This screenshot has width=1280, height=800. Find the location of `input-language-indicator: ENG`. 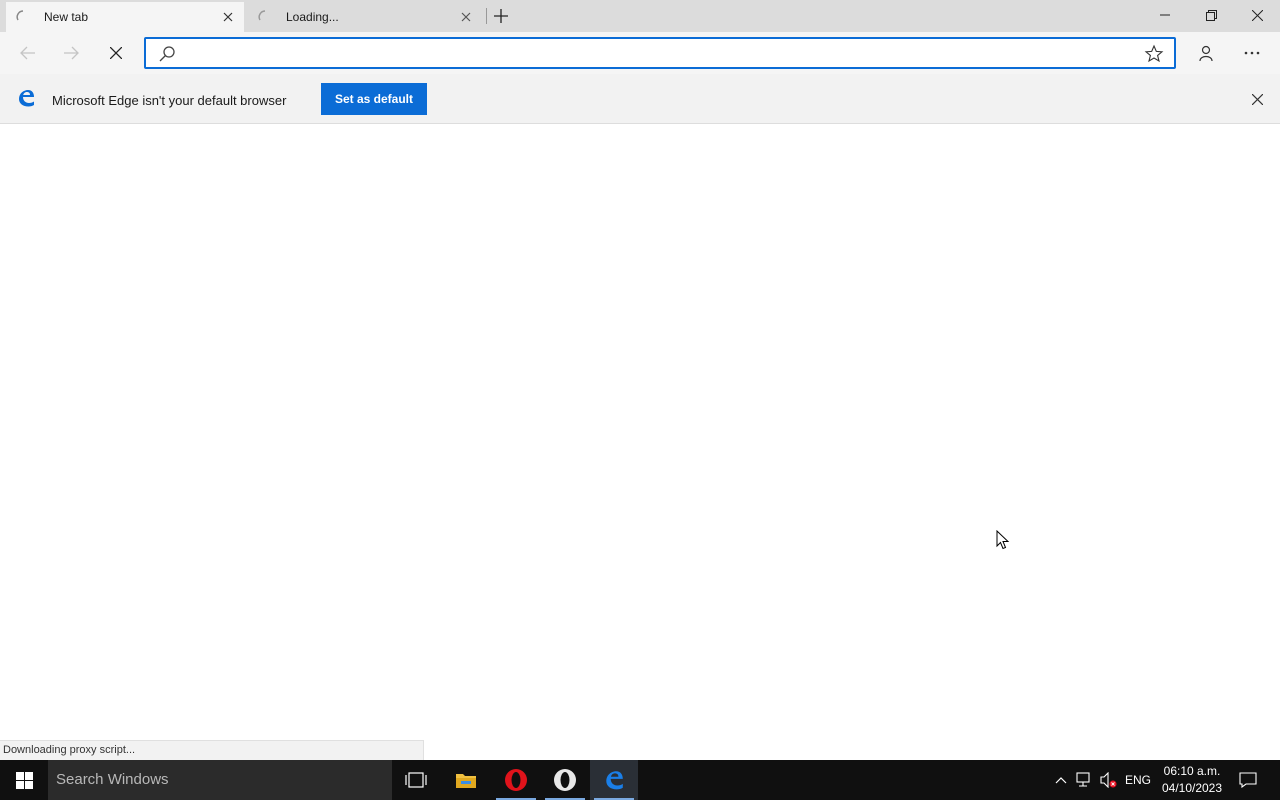

input-language-indicator: ENG is located at coordinates (1138, 780).